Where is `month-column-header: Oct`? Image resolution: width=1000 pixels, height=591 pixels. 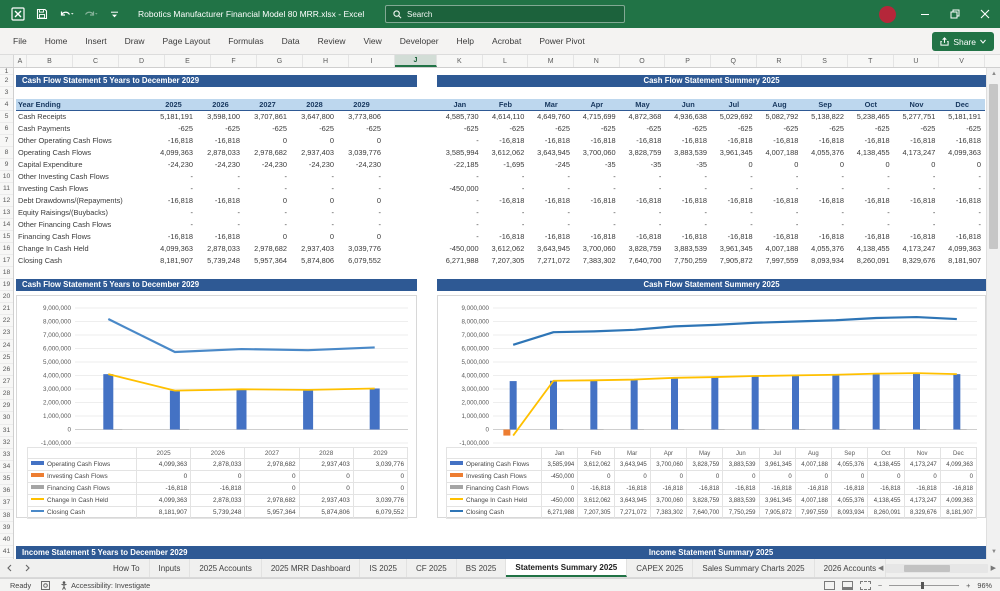
month-column-header: Oct is located at coordinates (871, 104).